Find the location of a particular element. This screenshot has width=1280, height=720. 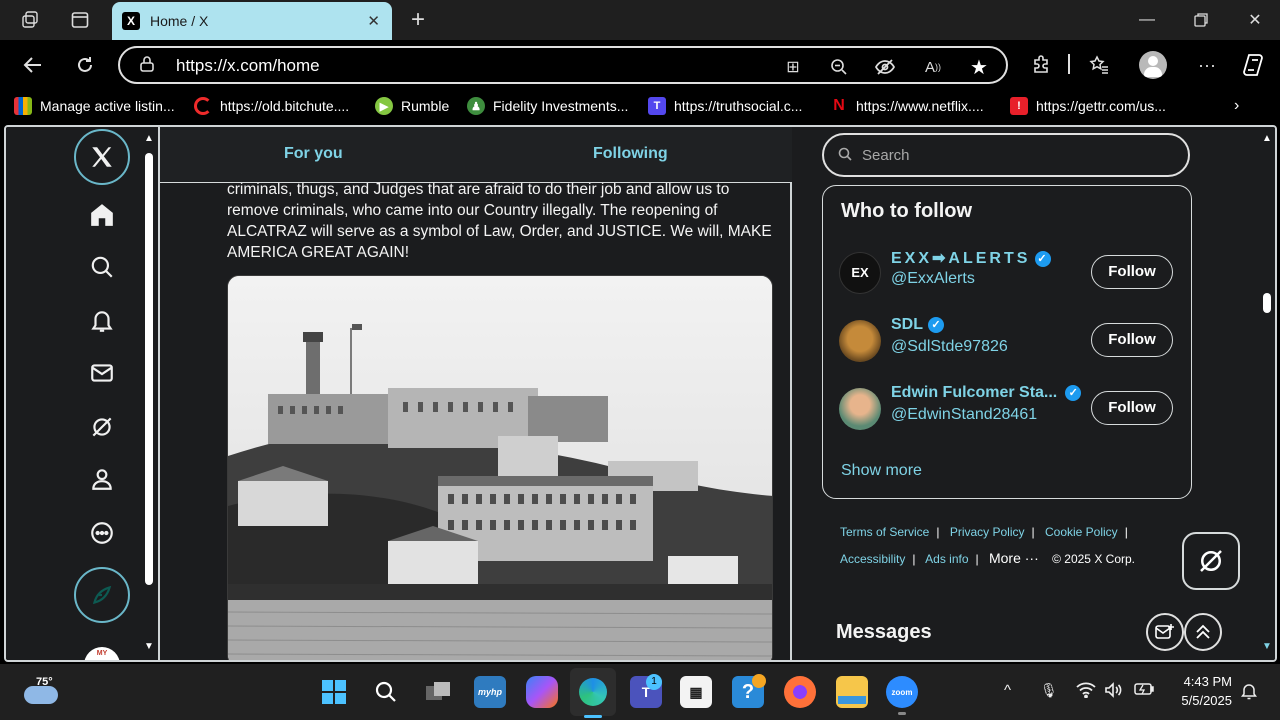

privacy-link: Privacy Policy is located at coordinates (987, 532).